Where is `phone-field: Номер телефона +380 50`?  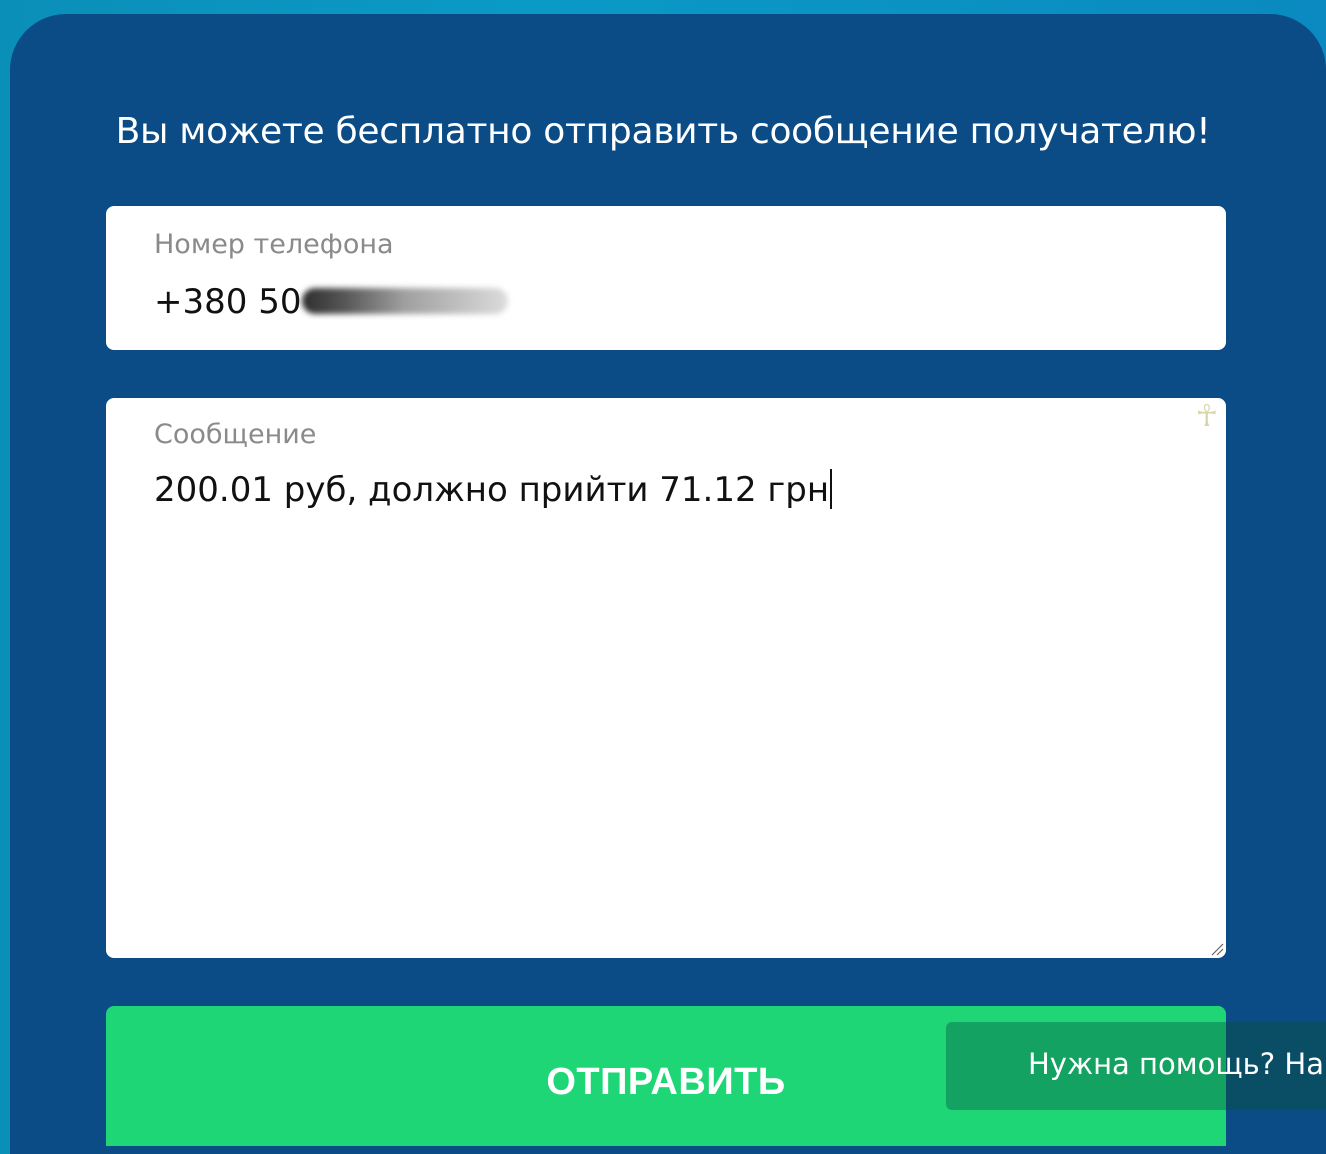
phone-field: Номер телефона +380 50 is located at coordinates (666, 278).